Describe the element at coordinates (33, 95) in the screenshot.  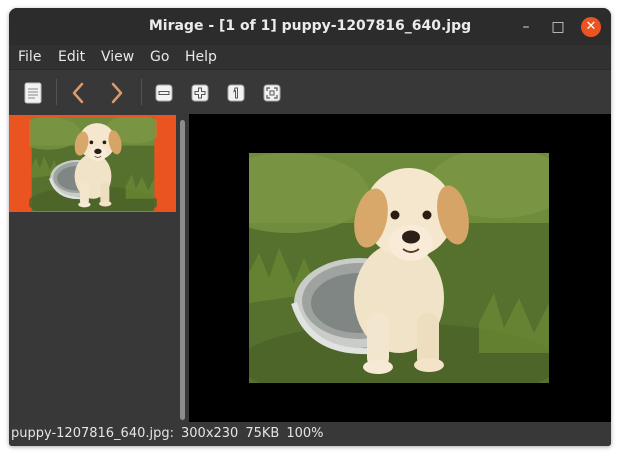
I see `image-properties-icon` at that location.